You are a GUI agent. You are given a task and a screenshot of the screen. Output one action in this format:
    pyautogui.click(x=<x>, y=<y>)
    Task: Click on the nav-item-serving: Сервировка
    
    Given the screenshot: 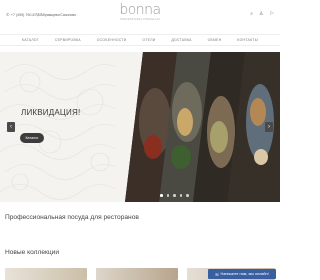 What is the action you would take?
    pyautogui.click(x=68, y=40)
    